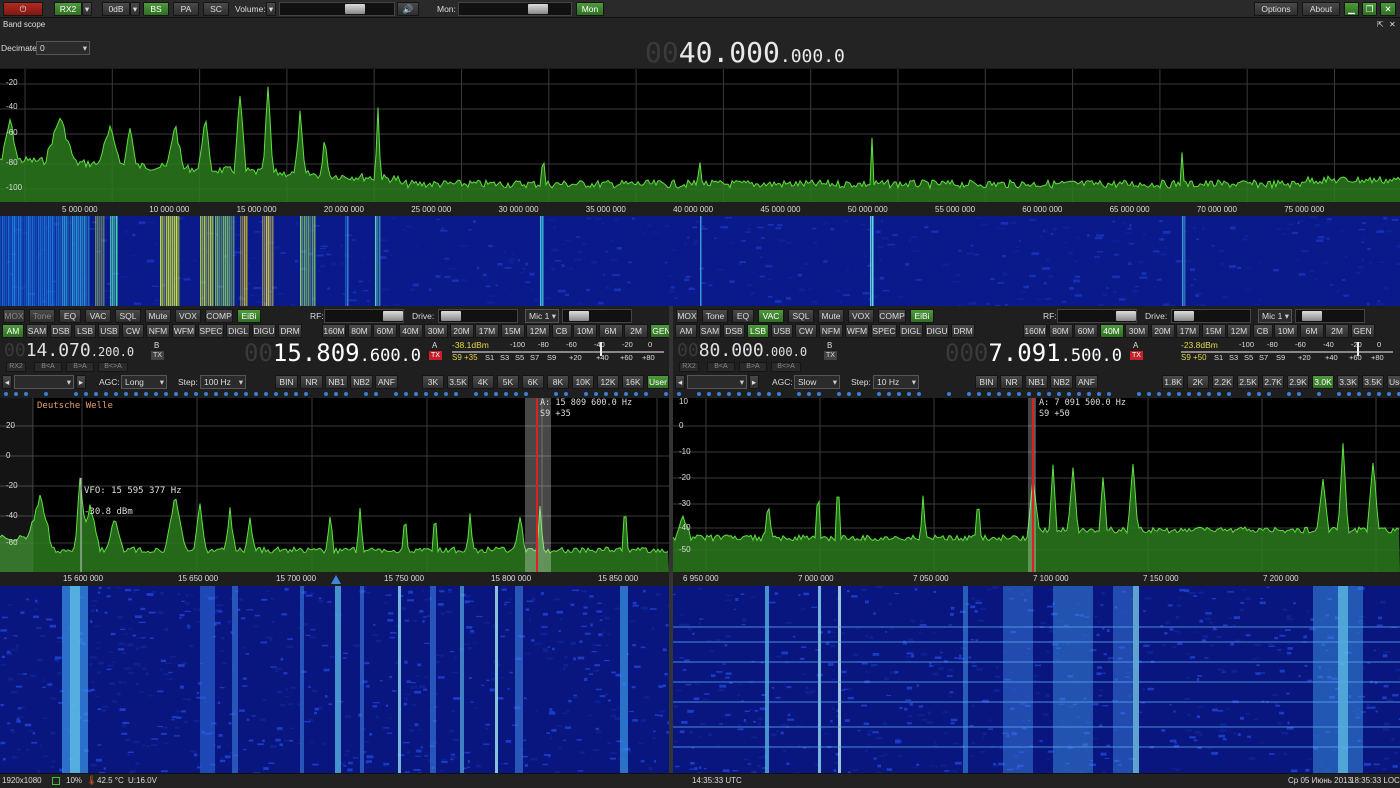 The width and height of the screenshot is (1400, 788). I want to click on rx2-filter-3.5k: 3.5K, so click(1373, 382).